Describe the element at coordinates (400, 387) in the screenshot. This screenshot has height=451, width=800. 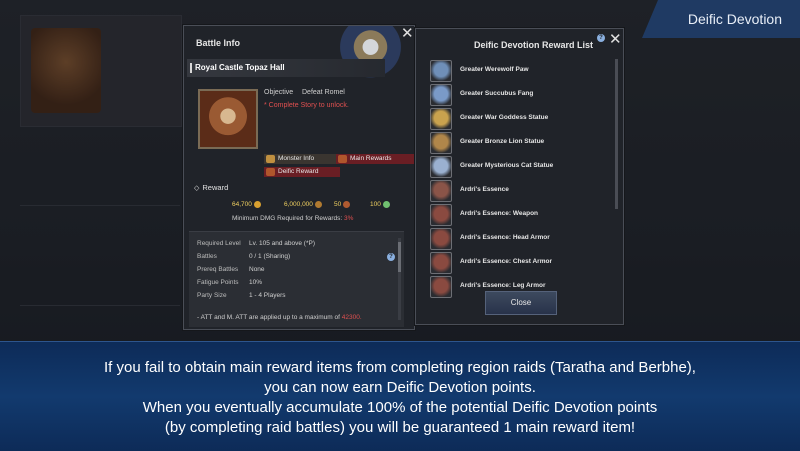
I see `caption-line: you can now earn Deific Devotion points.` at that location.